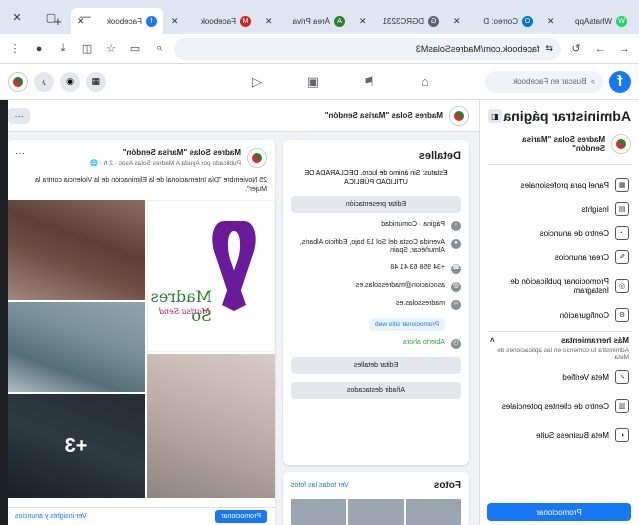  Describe the element at coordinates (624, 49) in the screenshot. I see `back-icon: ←` at that location.